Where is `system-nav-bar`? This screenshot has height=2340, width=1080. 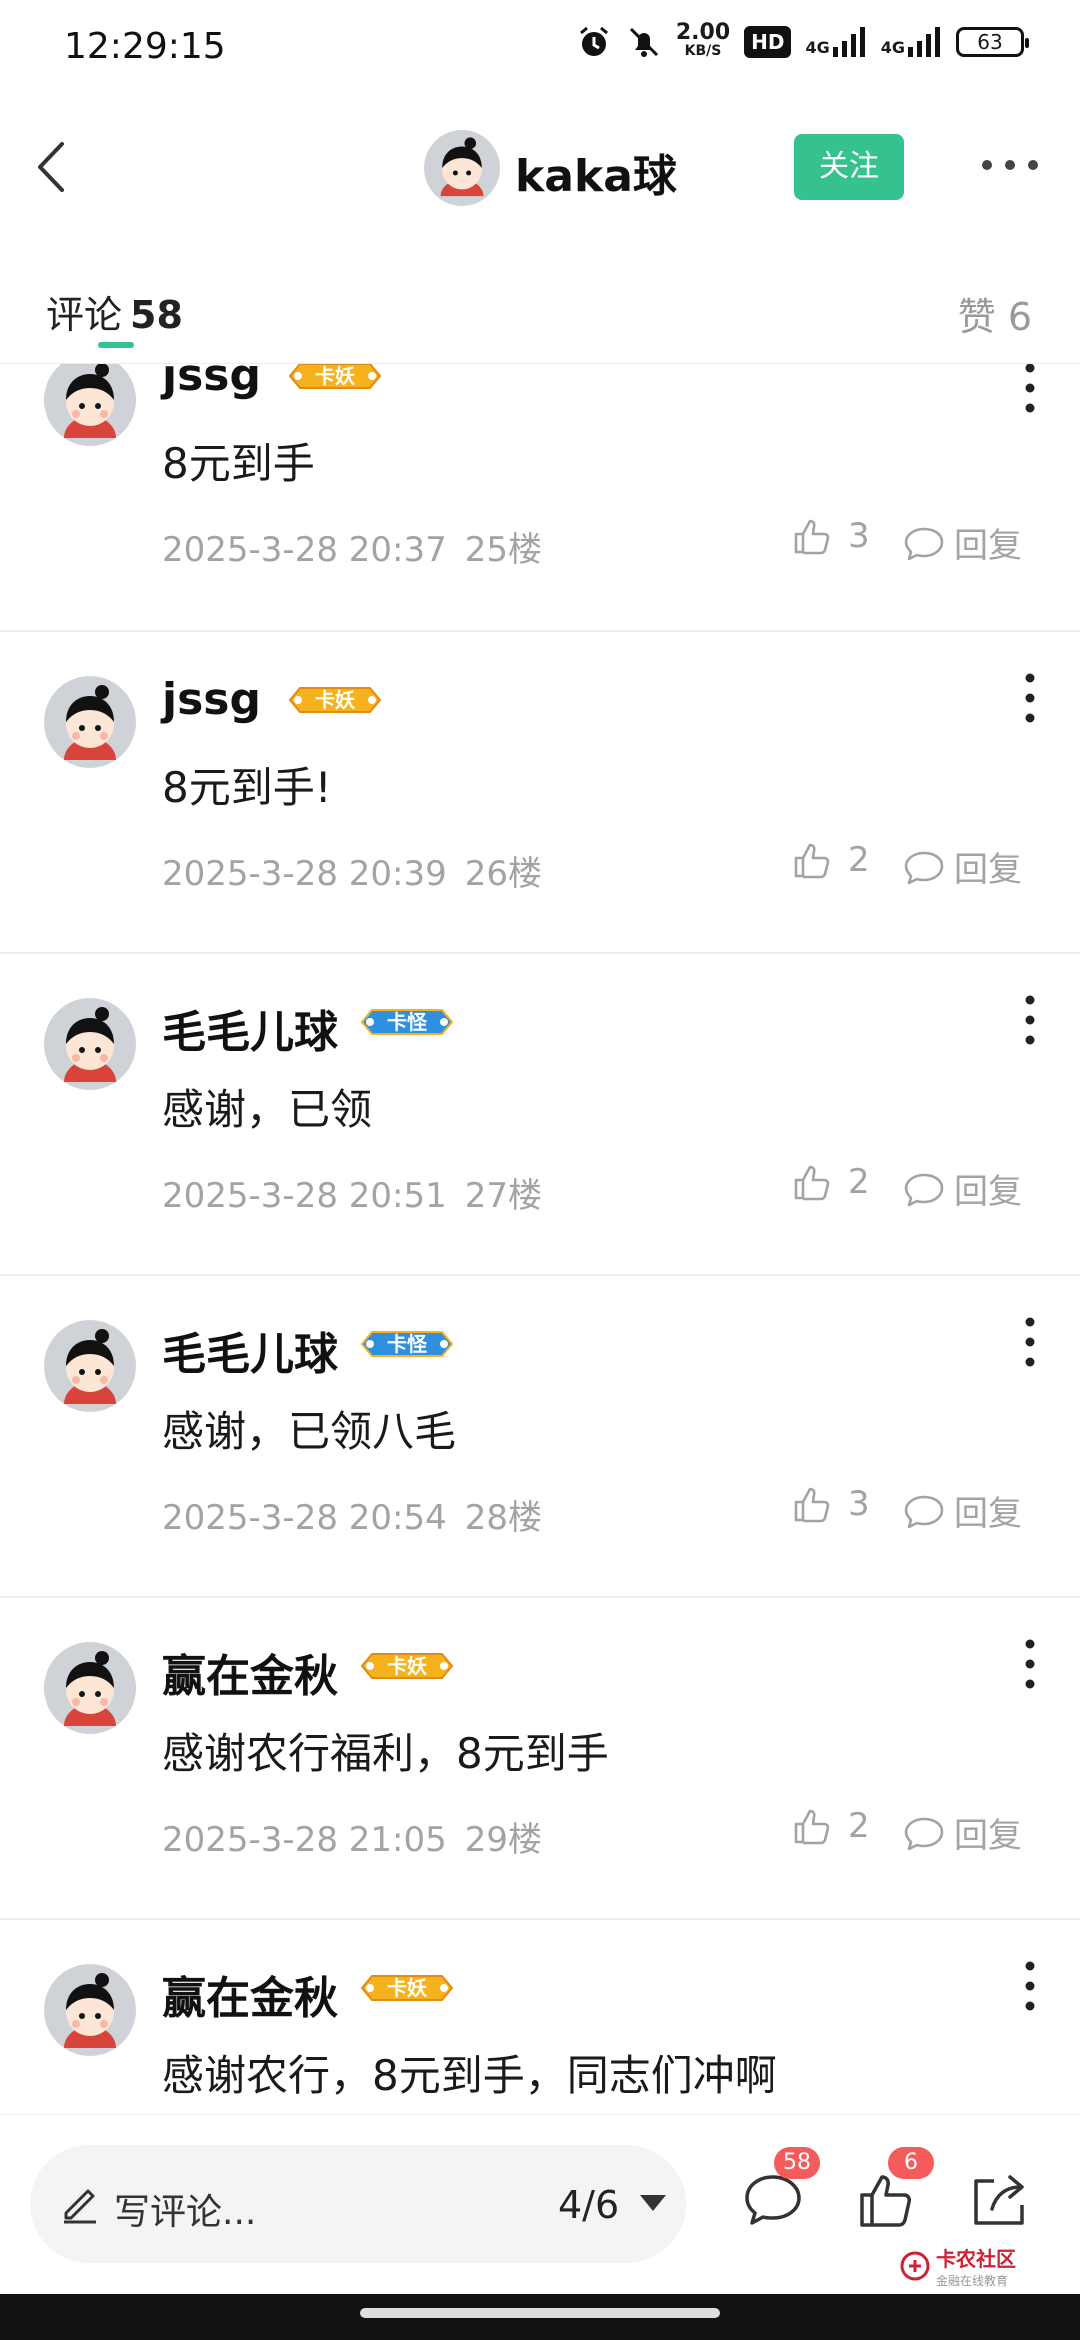 system-nav-bar is located at coordinates (540, 2317).